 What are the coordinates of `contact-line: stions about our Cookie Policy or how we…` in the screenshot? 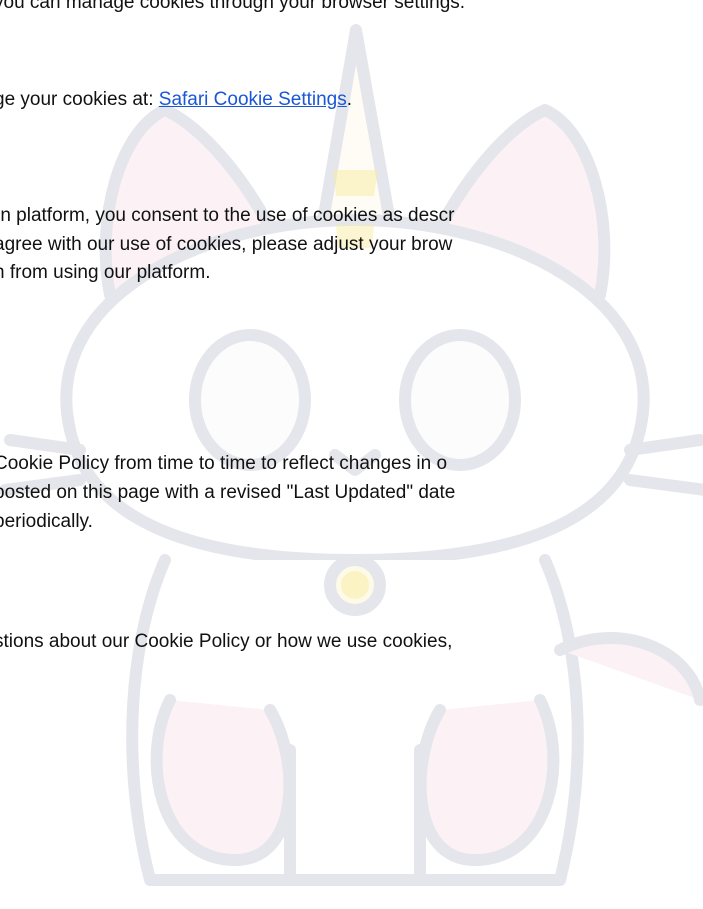 It's located at (226, 641).